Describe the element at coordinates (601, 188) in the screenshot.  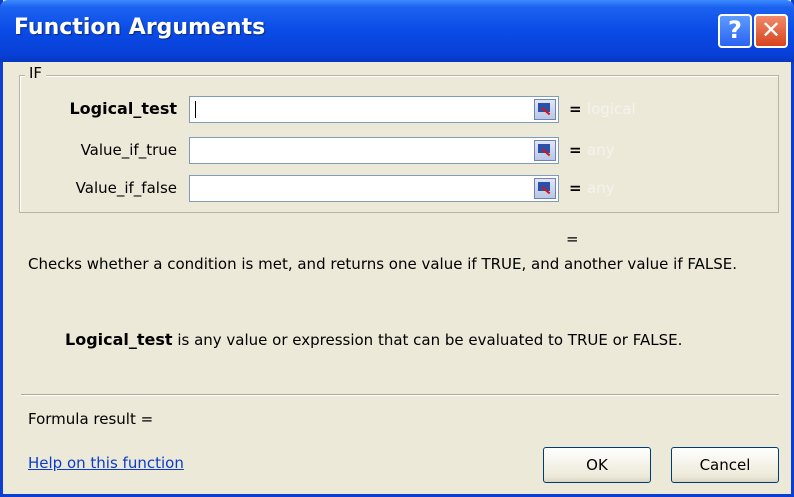
I see `value-if-false-type-hint: any` at that location.